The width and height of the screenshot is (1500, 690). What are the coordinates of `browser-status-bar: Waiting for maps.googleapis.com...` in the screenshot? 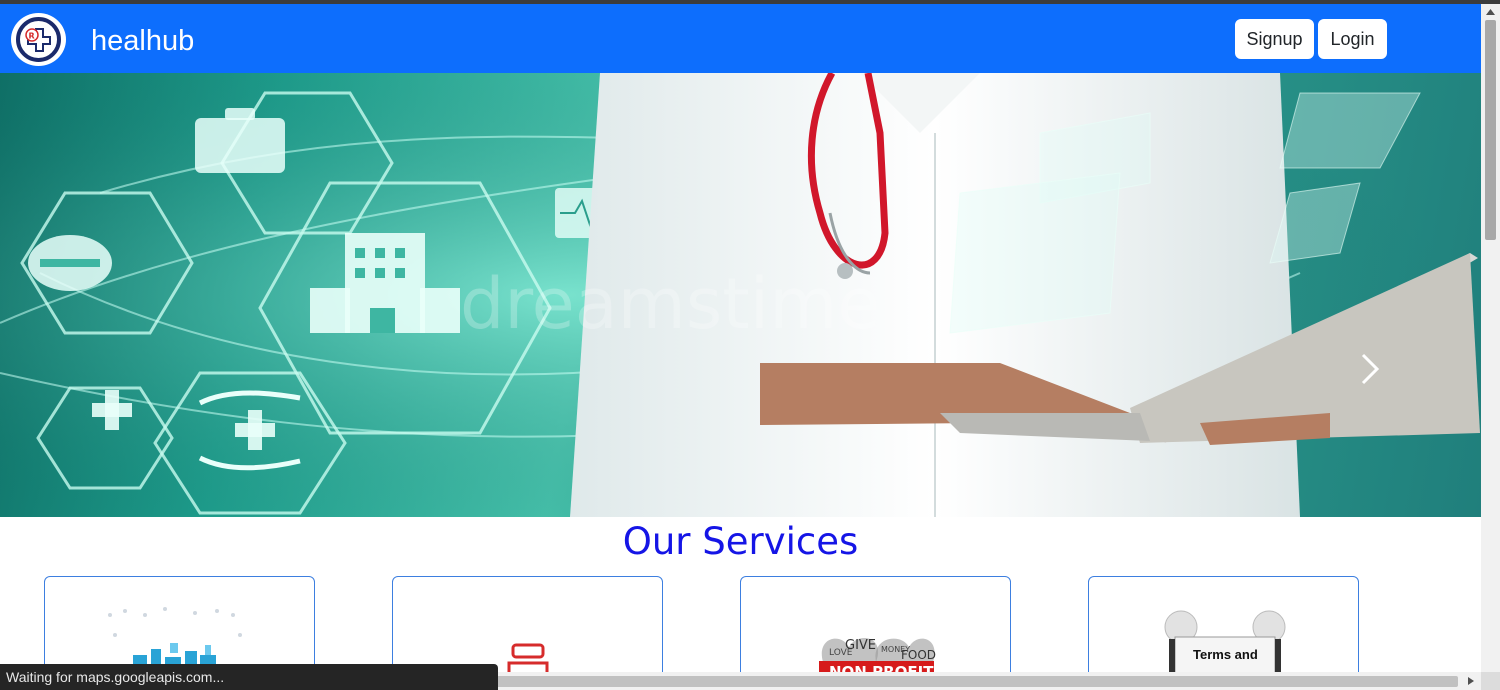 It's located at (249, 677).